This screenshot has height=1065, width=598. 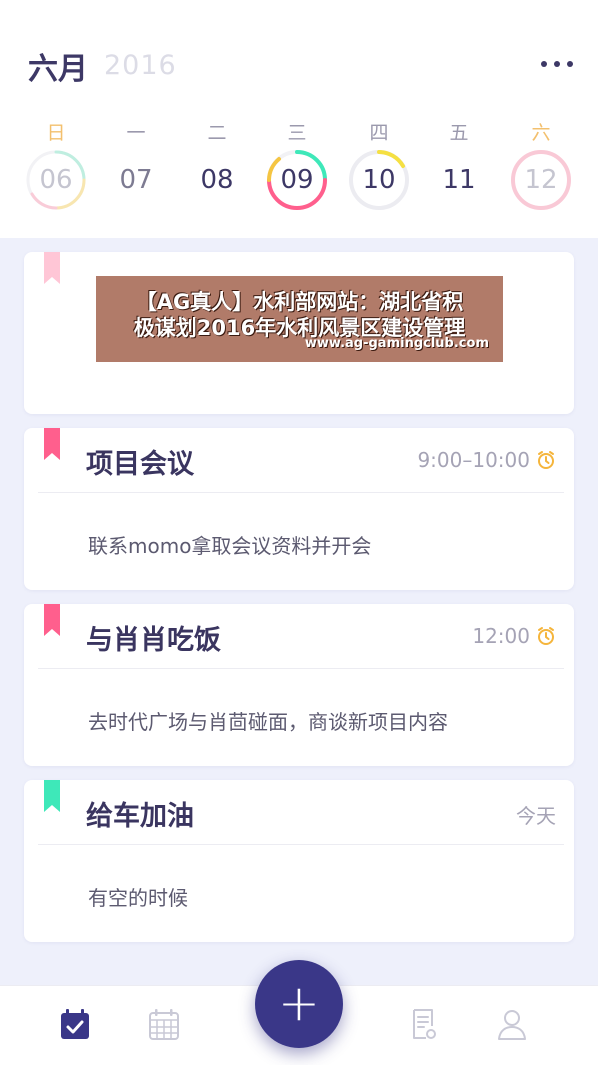 I want to click on day-number: 09, so click(x=297, y=180).